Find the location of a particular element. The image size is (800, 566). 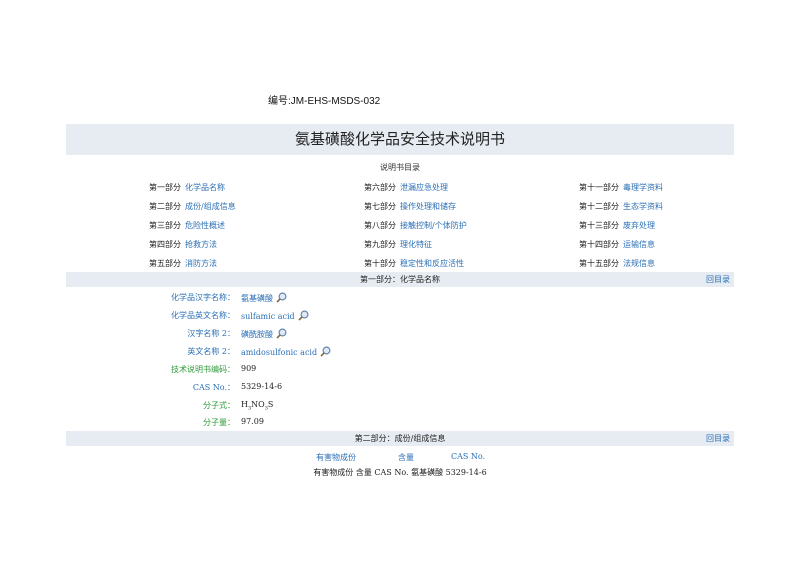

field-en-name-2-value: amidosulfonic acid is located at coordinates (286, 351).